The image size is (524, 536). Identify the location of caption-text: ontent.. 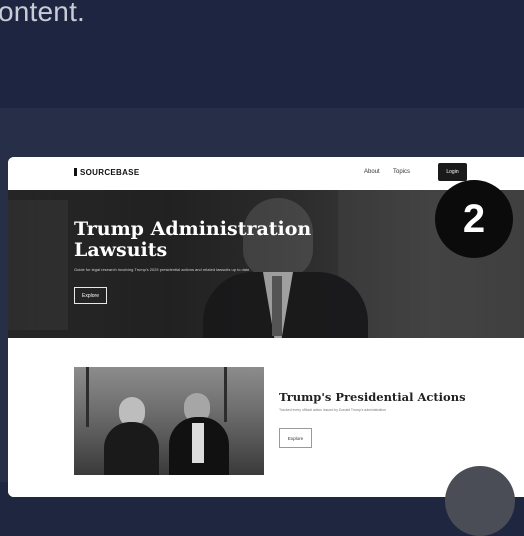
(43, 13).